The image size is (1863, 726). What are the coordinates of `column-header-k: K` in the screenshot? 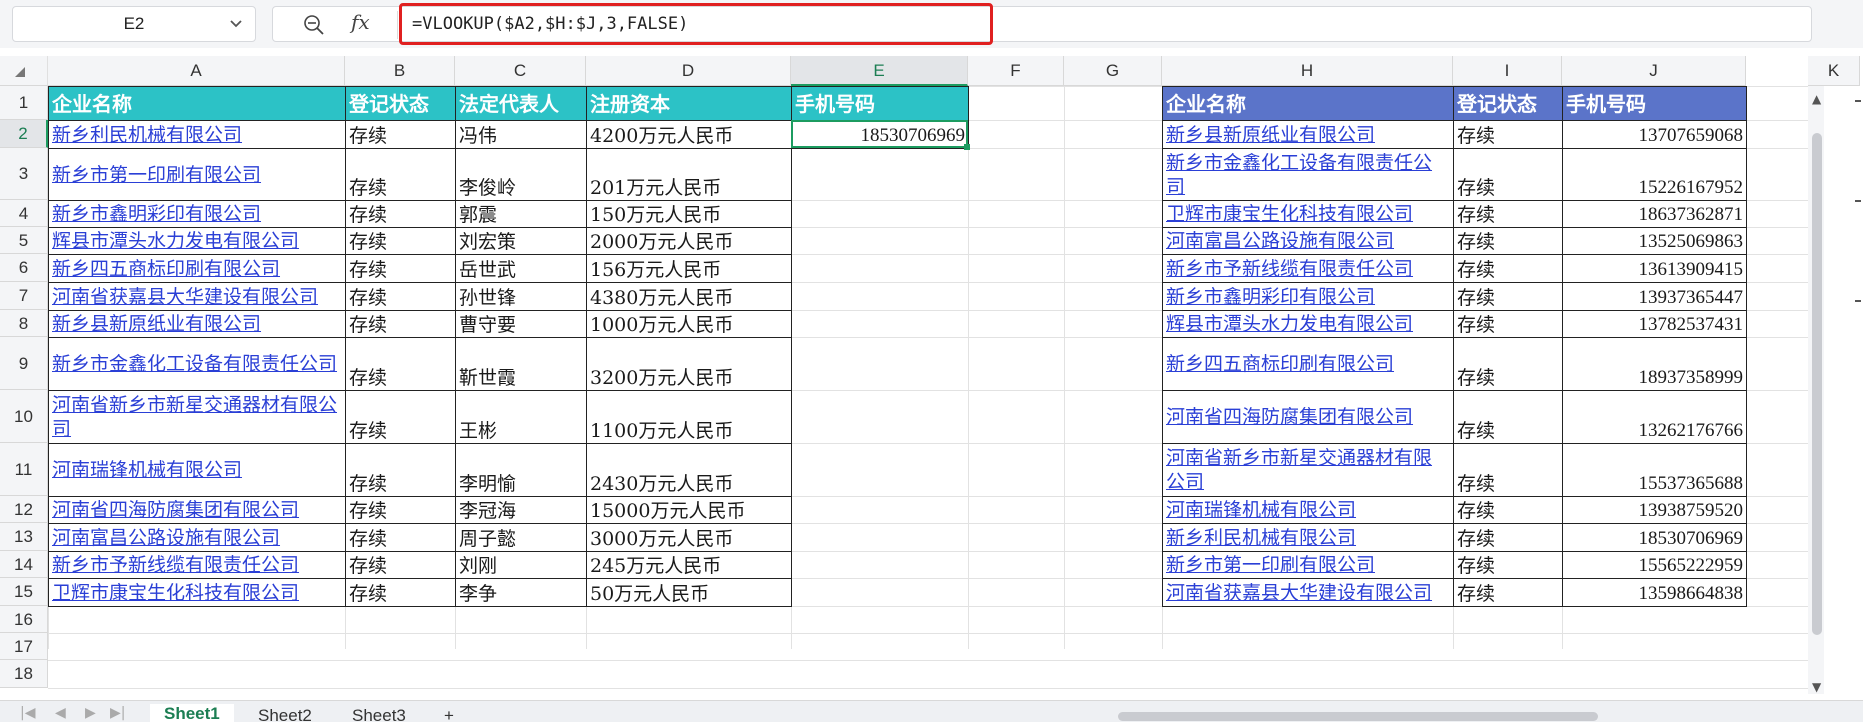 It's located at (1834, 71).